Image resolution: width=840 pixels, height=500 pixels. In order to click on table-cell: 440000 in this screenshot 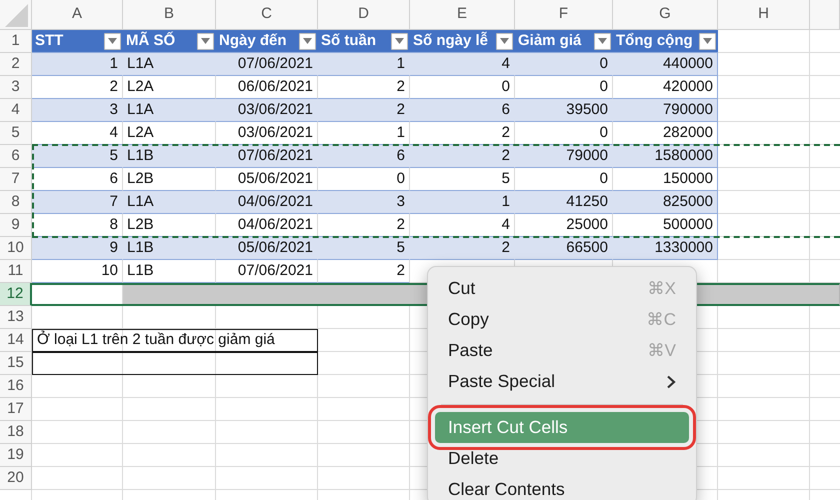, I will do `click(665, 64)`.